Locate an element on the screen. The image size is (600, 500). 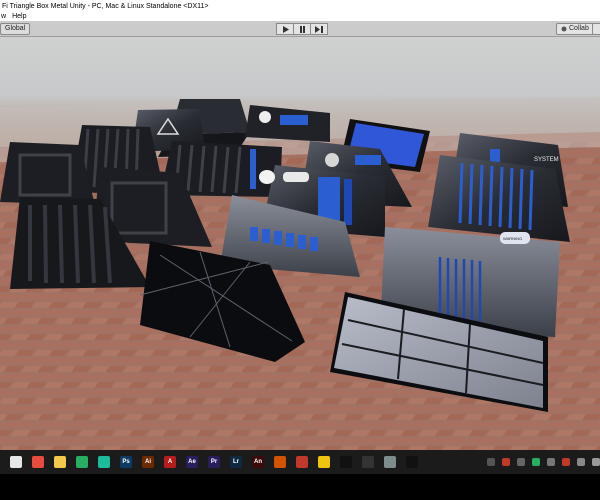
services-button is located at coordinates (596, 29).